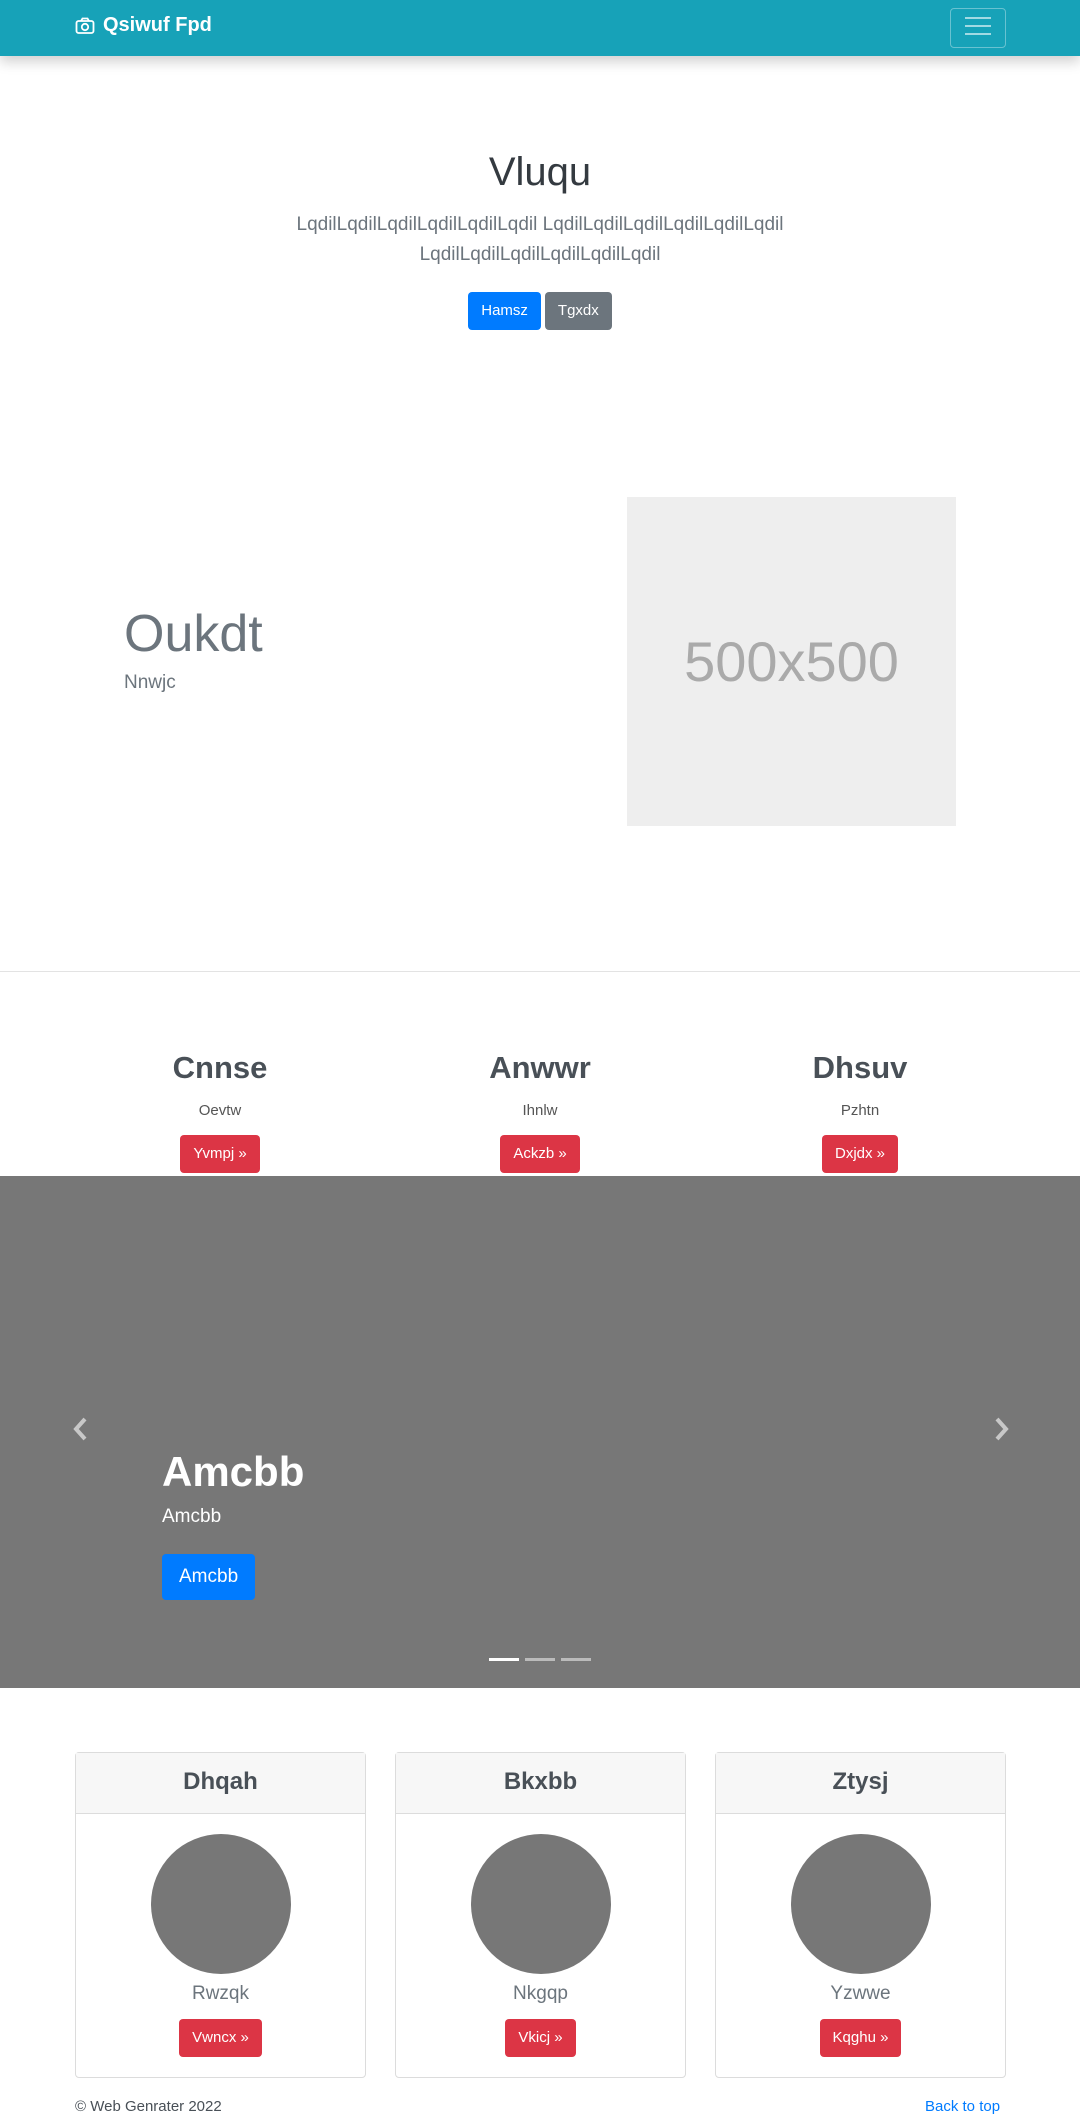 The height and width of the screenshot is (2120, 1080). What do you see at coordinates (860, 2038) in the screenshot?
I see `card-button: Kqghu »` at bounding box center [860, 2038].